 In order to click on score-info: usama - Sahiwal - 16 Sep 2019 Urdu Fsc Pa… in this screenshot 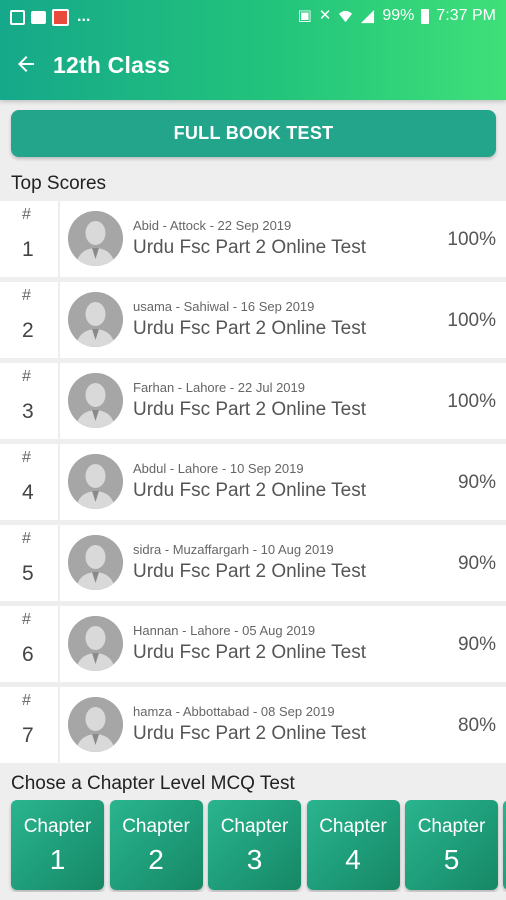, I will do `click(283, 320)`.